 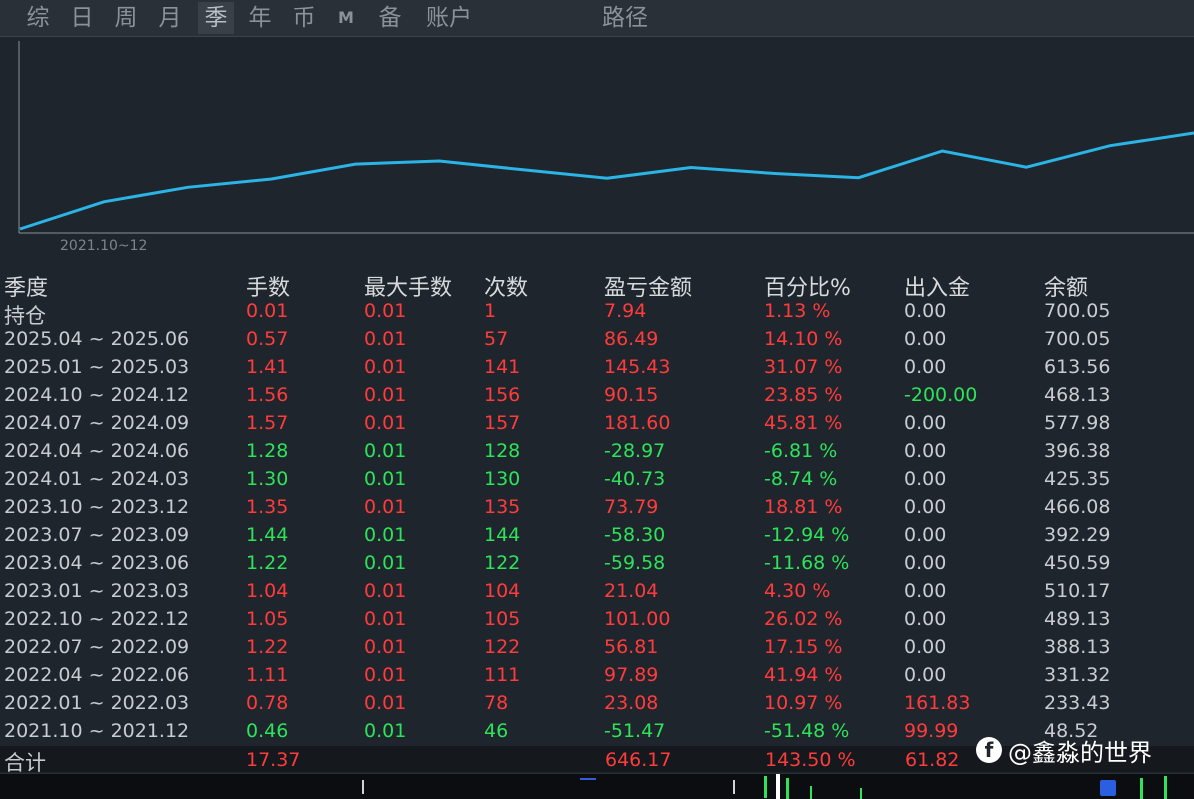 What do you see at coordinates (26, 288) in the screenshot?
I see `header-period: 季度` at bounding box center [26, 288].